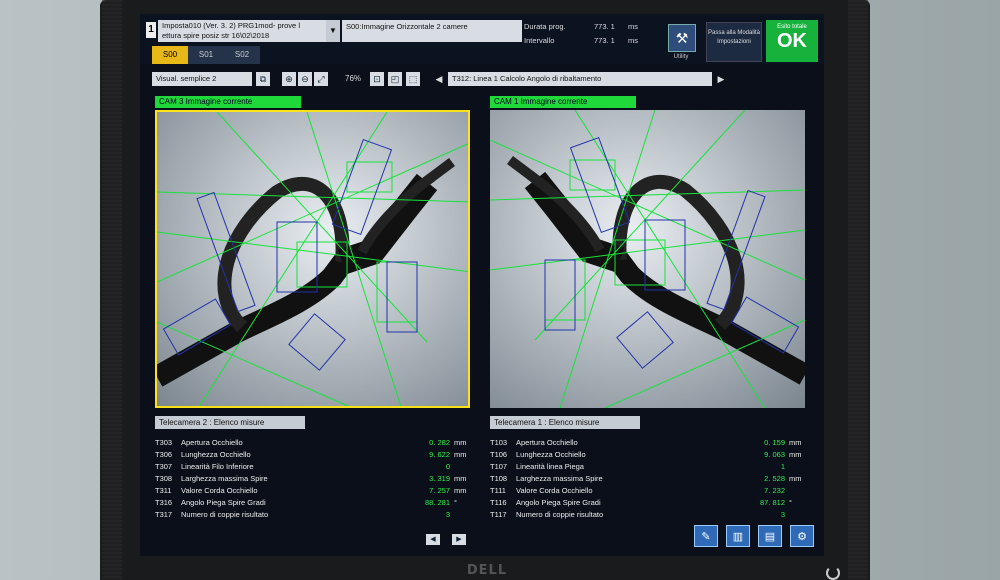 The image size is (1000, 580). What do you see at coordinates (242, 55) in the screenshot?
I see `tab-s02: S02` at bounding box center [242, 55].